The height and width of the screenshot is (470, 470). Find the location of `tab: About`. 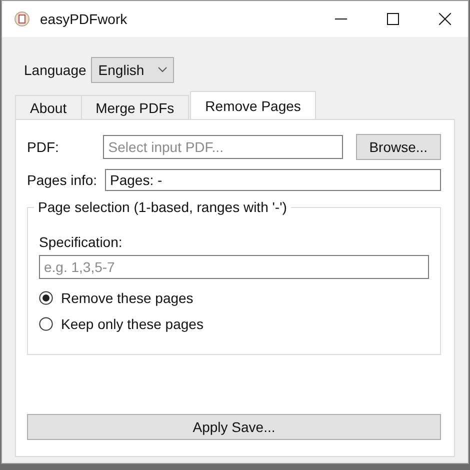

tab: About is located at coordinates (48, 107).